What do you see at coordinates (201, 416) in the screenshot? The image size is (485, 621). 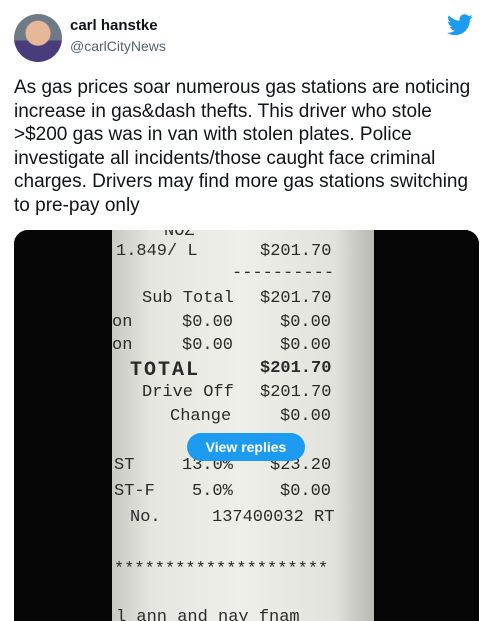 I see `receipt-change-label: Change` at bounding box center [201, 416].